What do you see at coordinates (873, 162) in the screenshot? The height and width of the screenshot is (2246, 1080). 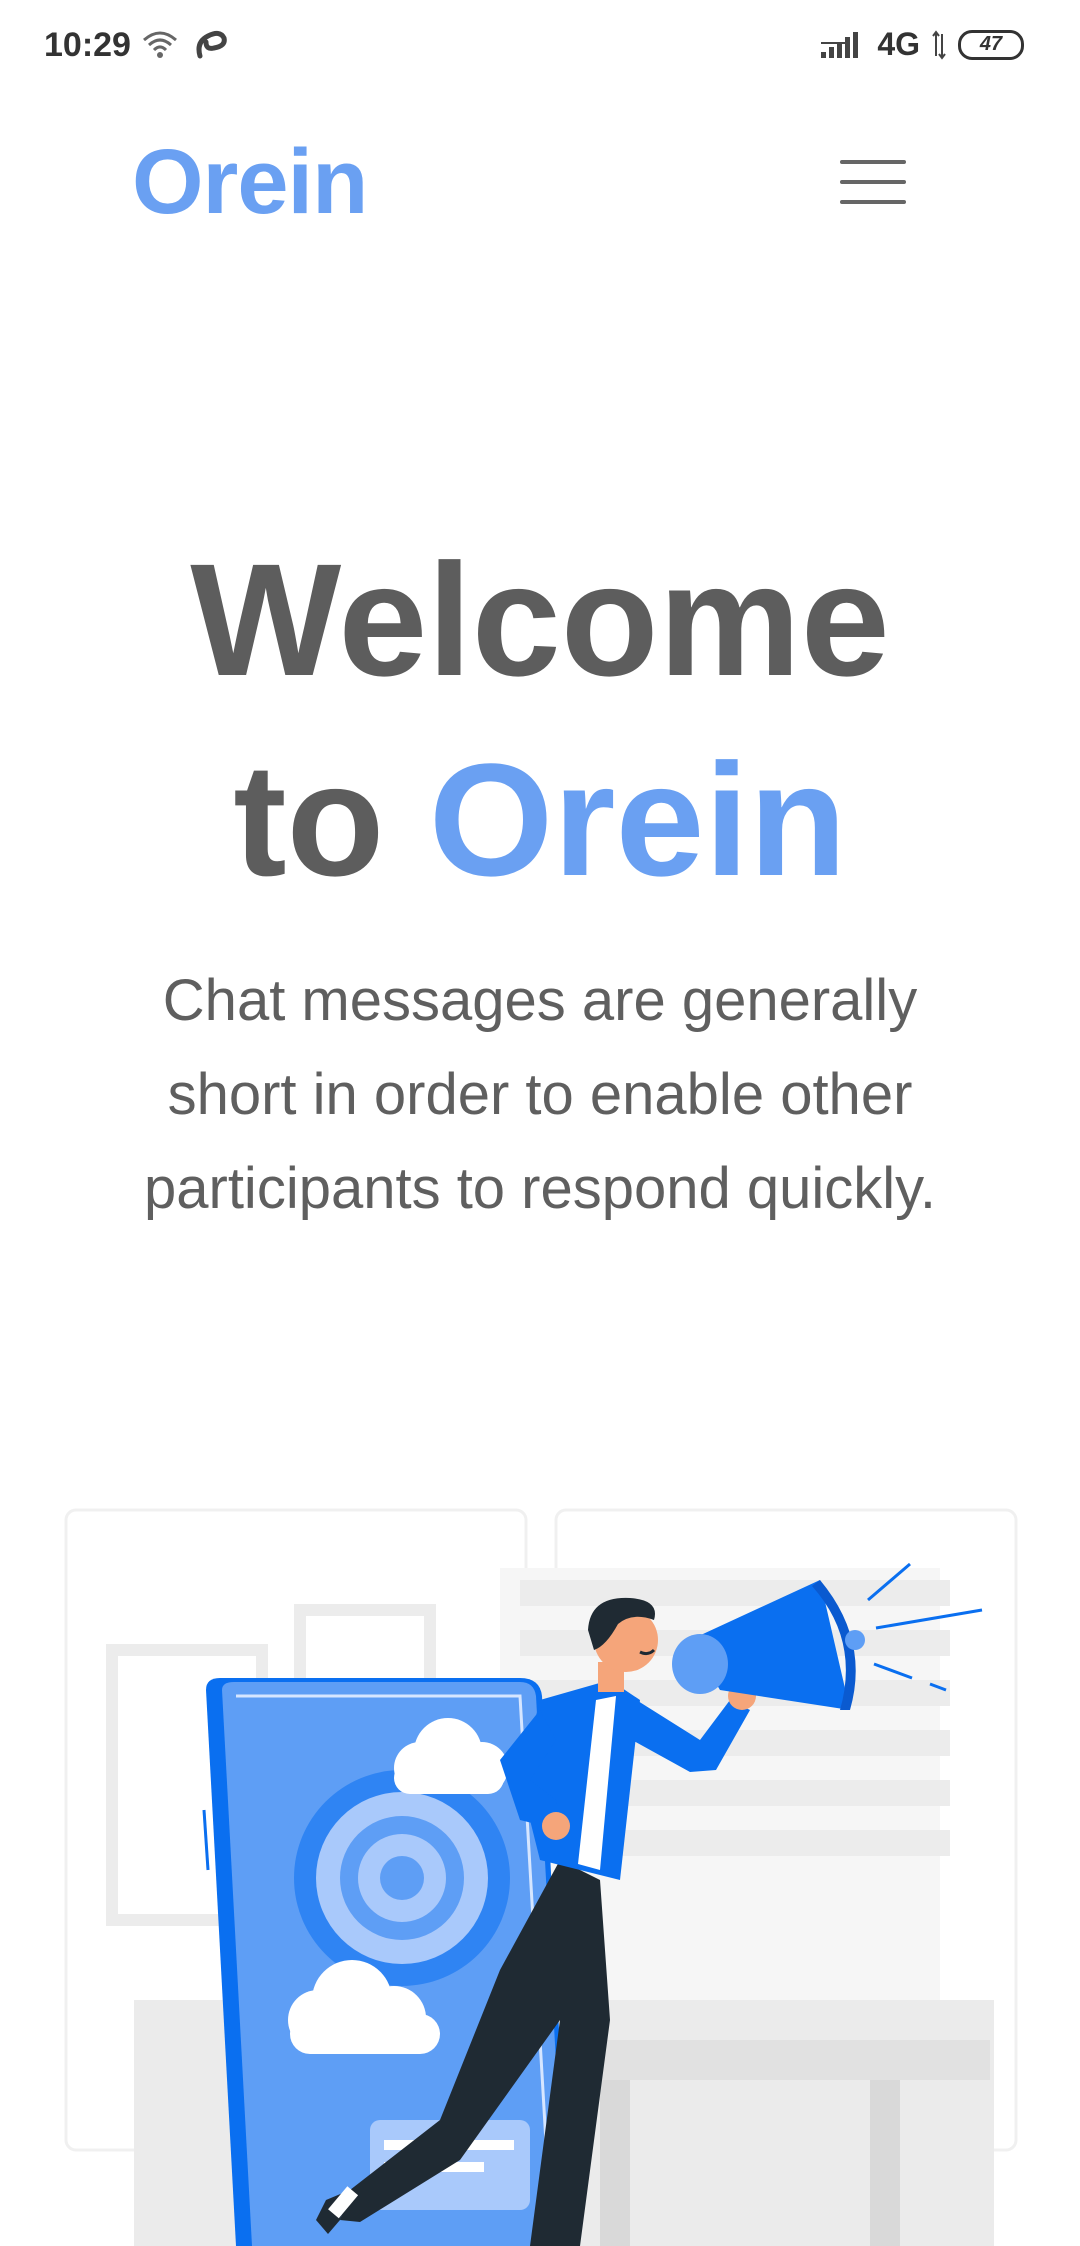 I see `hamburger-menu-icon` at bounding box center [873, 162].